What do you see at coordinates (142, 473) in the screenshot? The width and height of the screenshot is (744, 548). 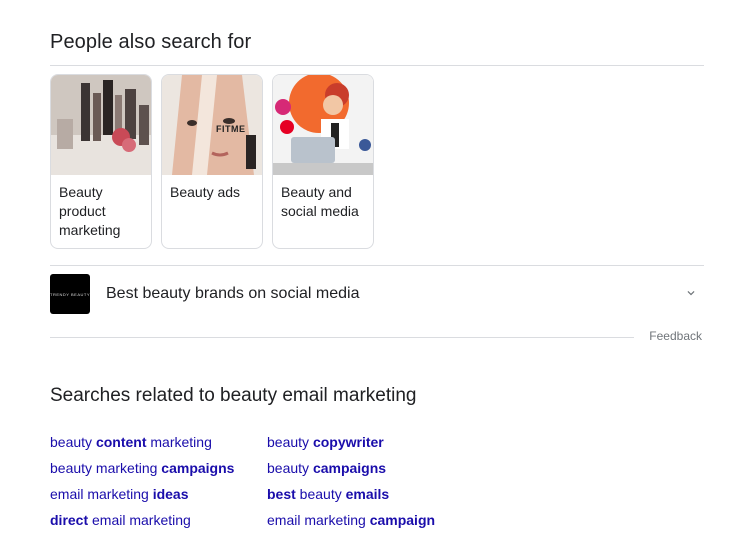 I see `related-search-link: beauty marketing campaigns` at bounding box center [142, 473].